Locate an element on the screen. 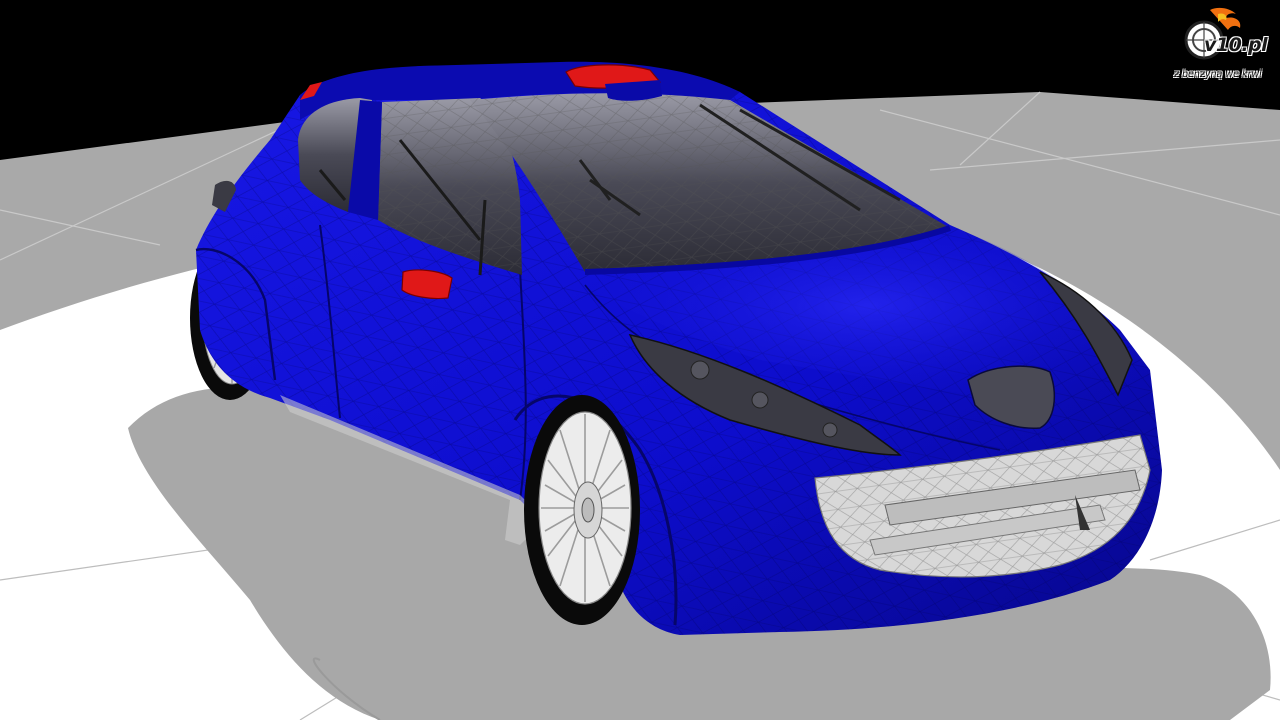 Image resolution: width=1280 pixels, height=720 pixels. front-wheel is located at coordinates (582, 510).